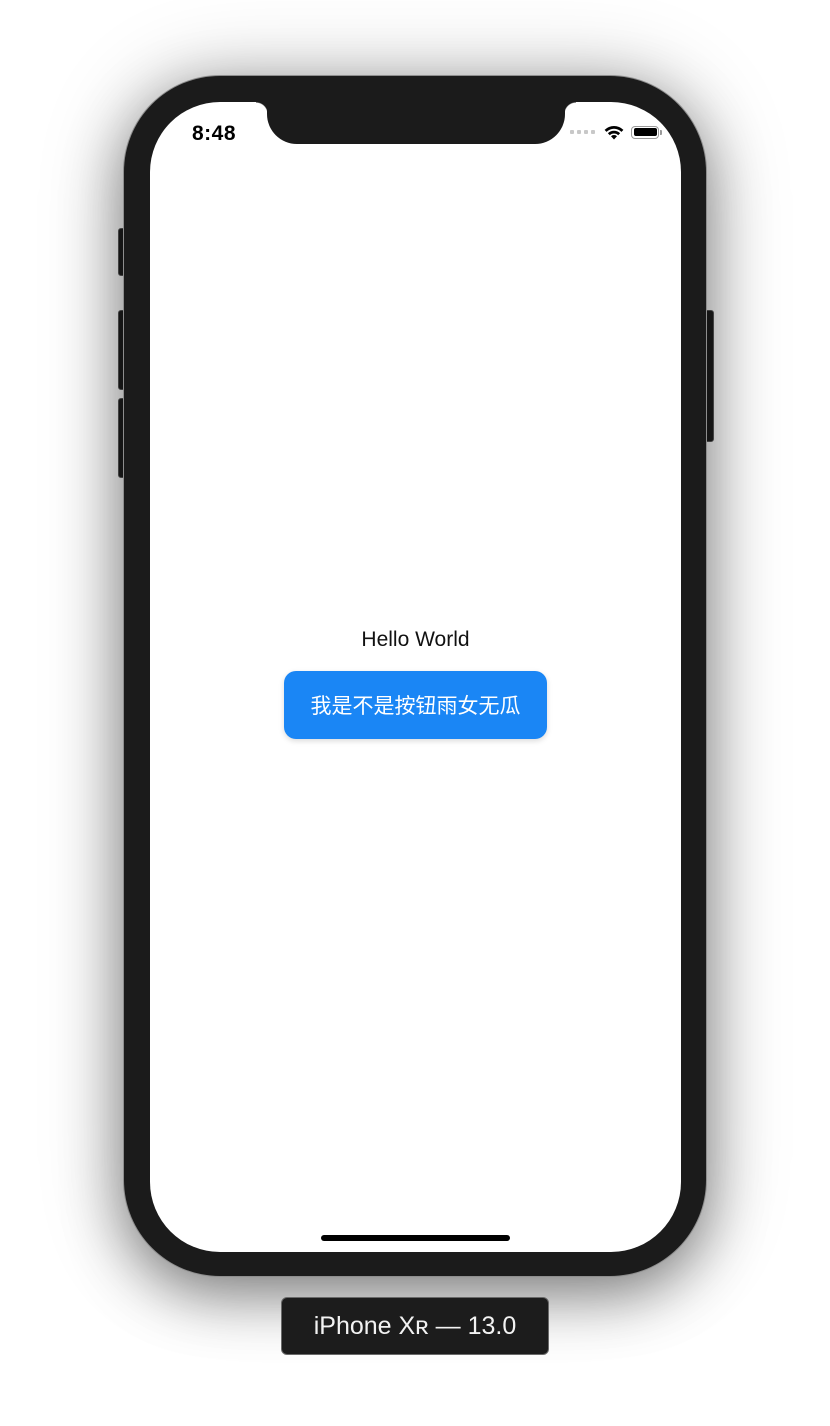 Image resolution: width=830 pixels, height=1426 pixels. Describe the element at coordinates (646, 132) in the screenshot. I see `battery-icon` at that location.